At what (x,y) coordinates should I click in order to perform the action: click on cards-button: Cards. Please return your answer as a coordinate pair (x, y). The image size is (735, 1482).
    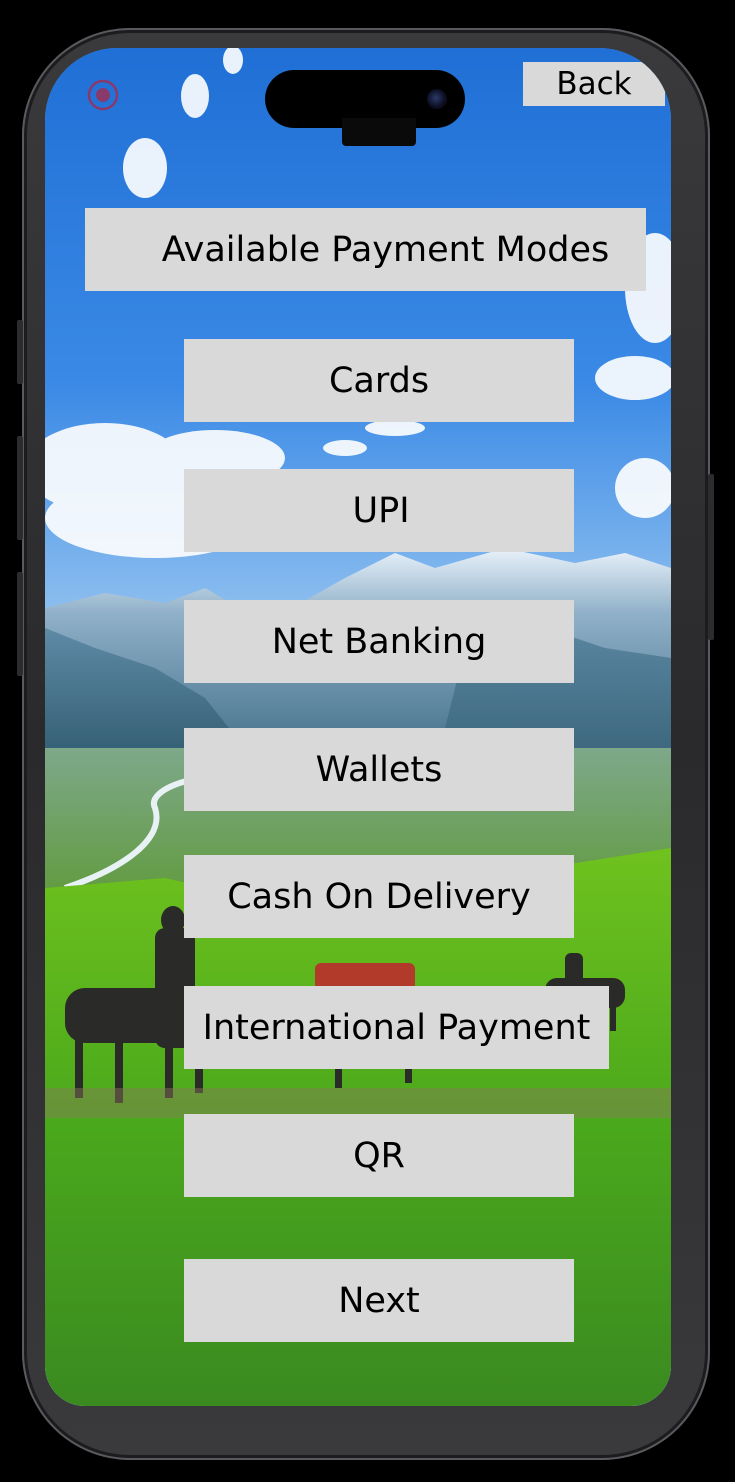
    Looking at the image, I should click on (379, 380).